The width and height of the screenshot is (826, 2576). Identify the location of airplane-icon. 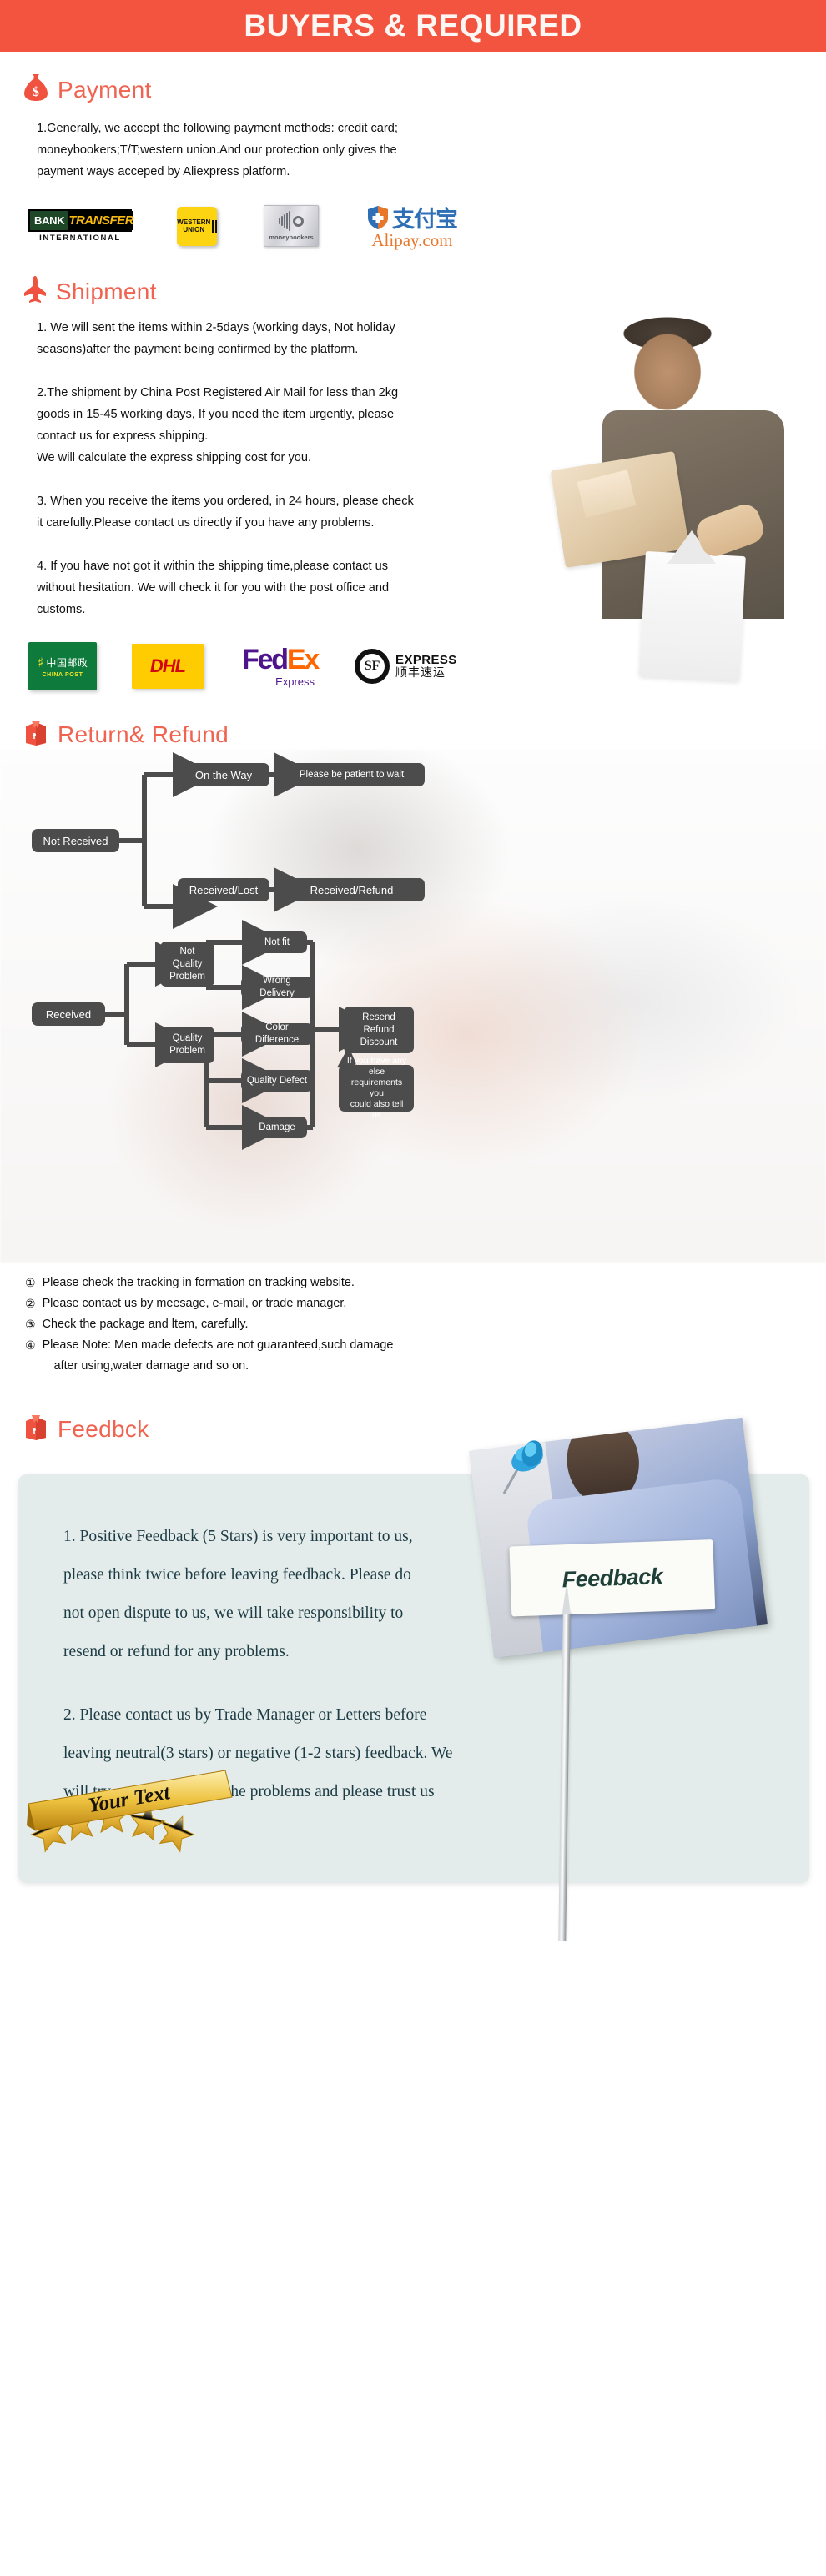
(35, 291).